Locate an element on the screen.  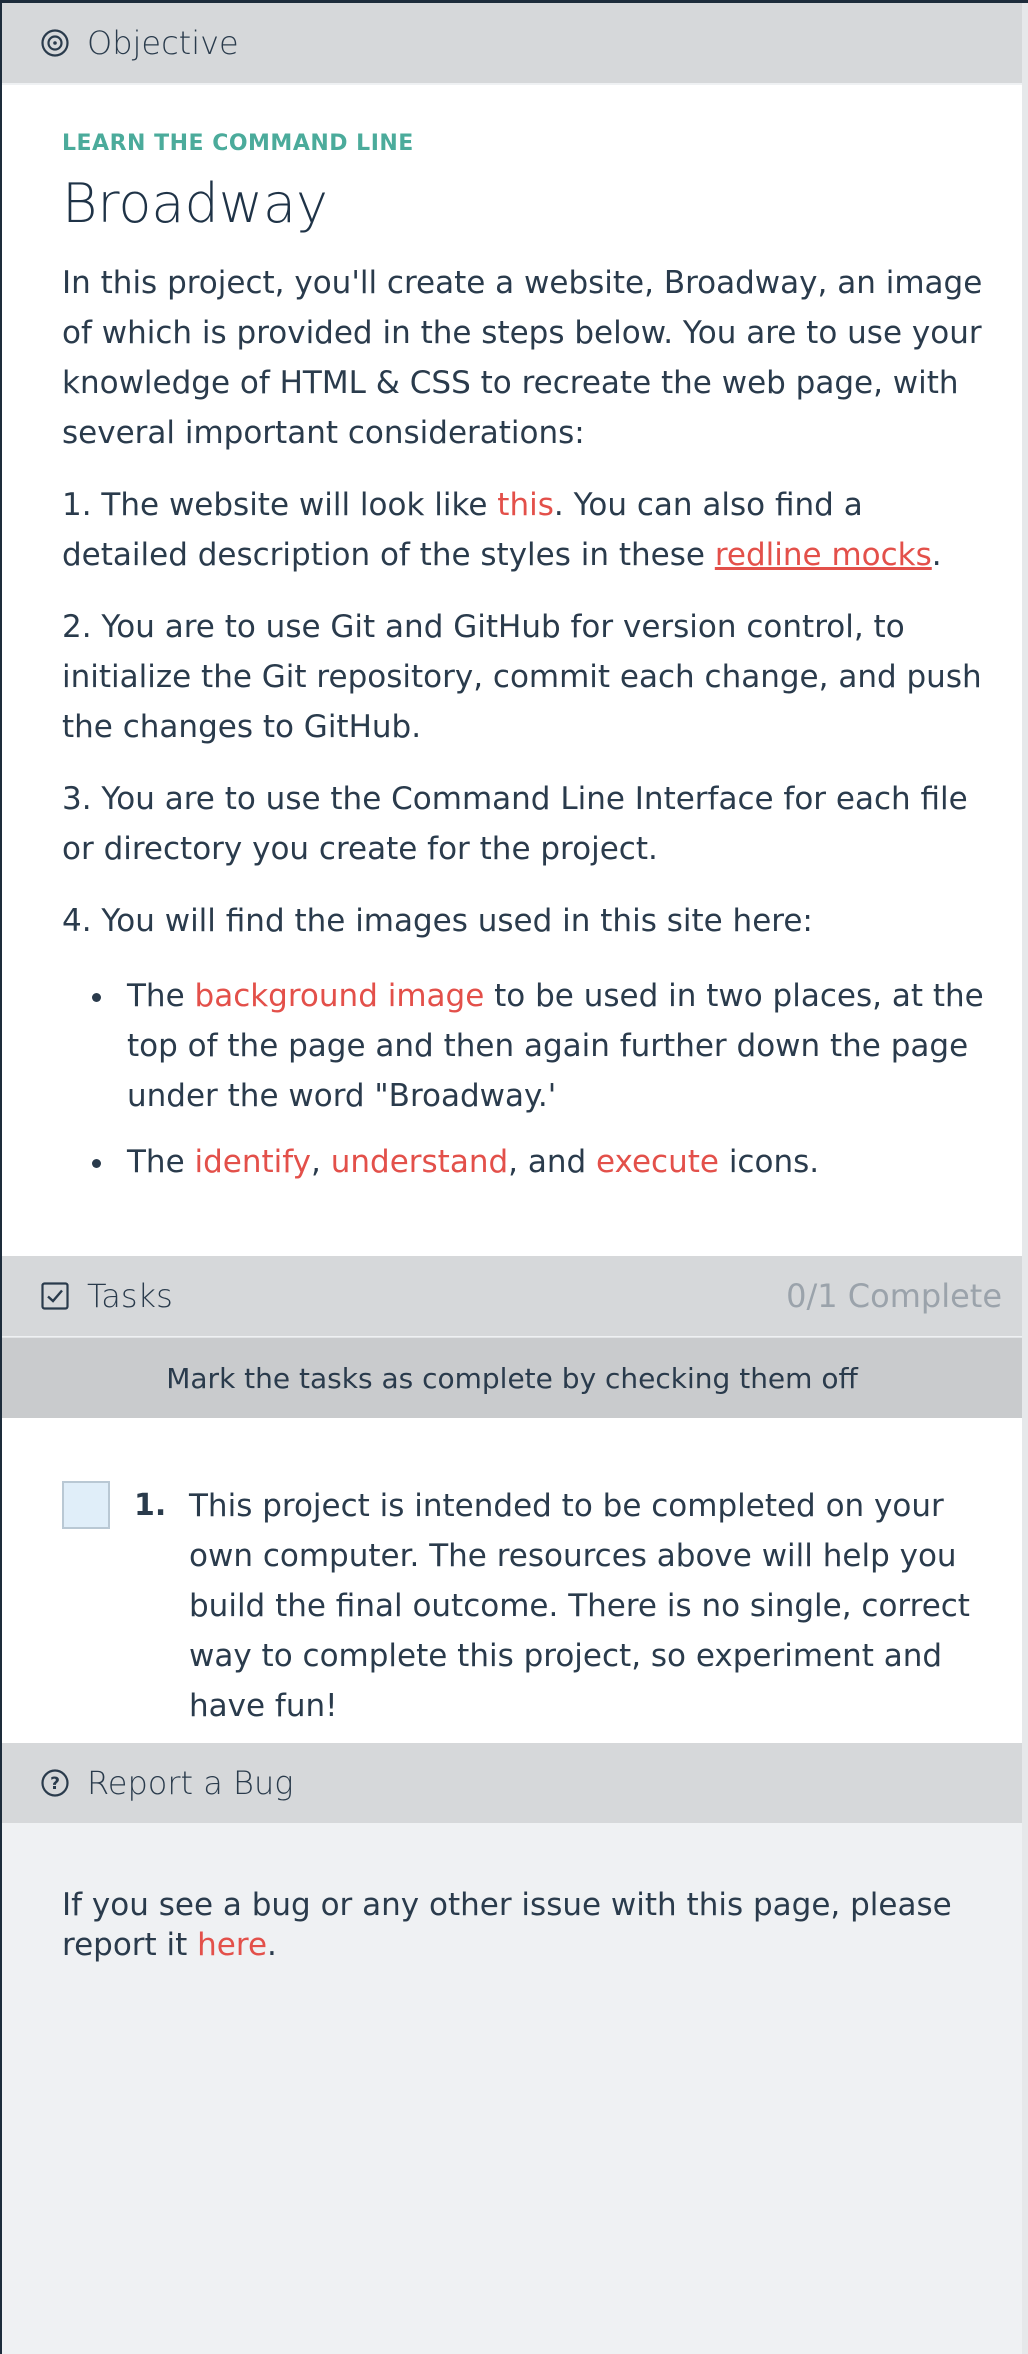
question-circle-icon: ? is located at coordinates (55, 1783).